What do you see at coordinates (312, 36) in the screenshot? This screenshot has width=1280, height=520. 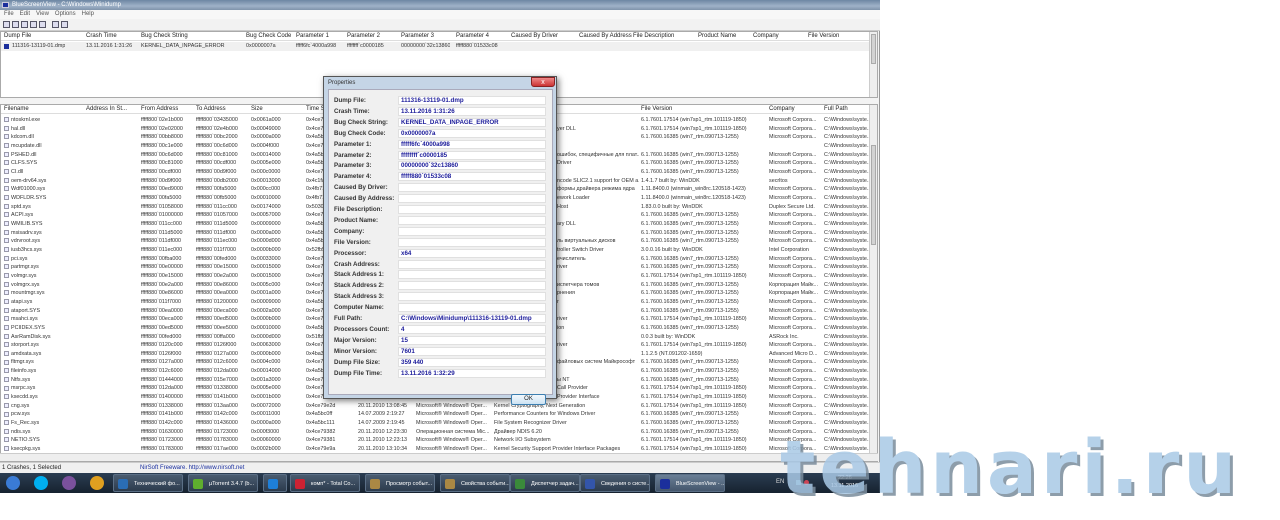 I see `column-header: Parameter 1` at bounding box center [312, 36].